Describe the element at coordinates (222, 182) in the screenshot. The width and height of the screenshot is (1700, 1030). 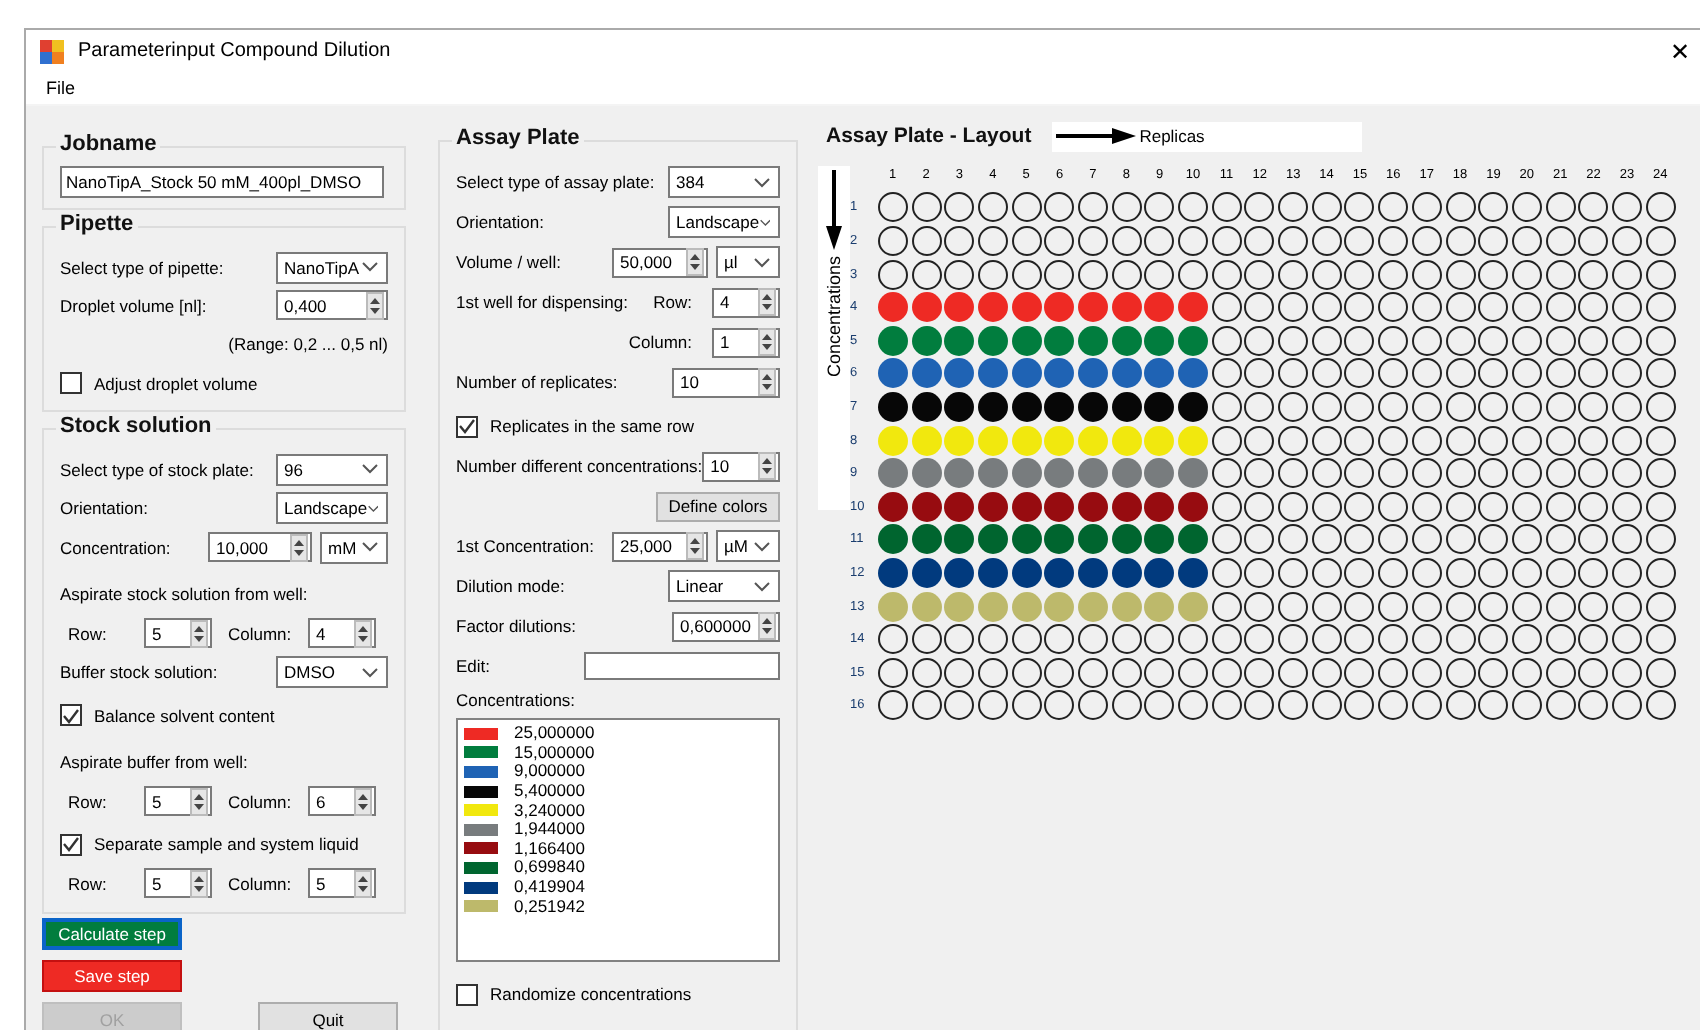
I see `jobname-field: NanoTipA_Stock 50 mM_400pl_DMSO` at that location.